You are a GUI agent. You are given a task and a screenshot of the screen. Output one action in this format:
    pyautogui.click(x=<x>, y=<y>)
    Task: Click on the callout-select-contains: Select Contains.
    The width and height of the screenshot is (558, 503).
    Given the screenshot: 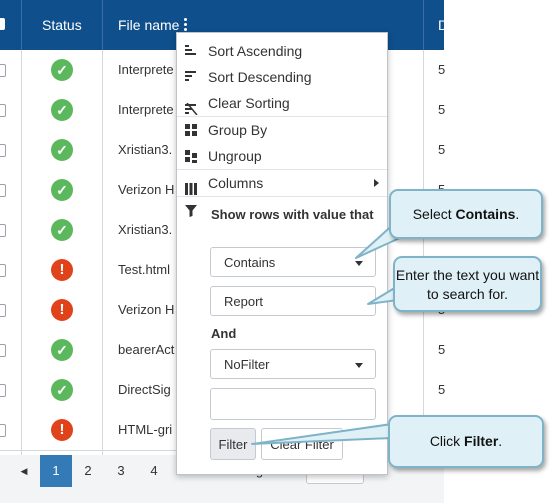 What is the action you would take?
    pyautogui.click(x=466, y=214)
    